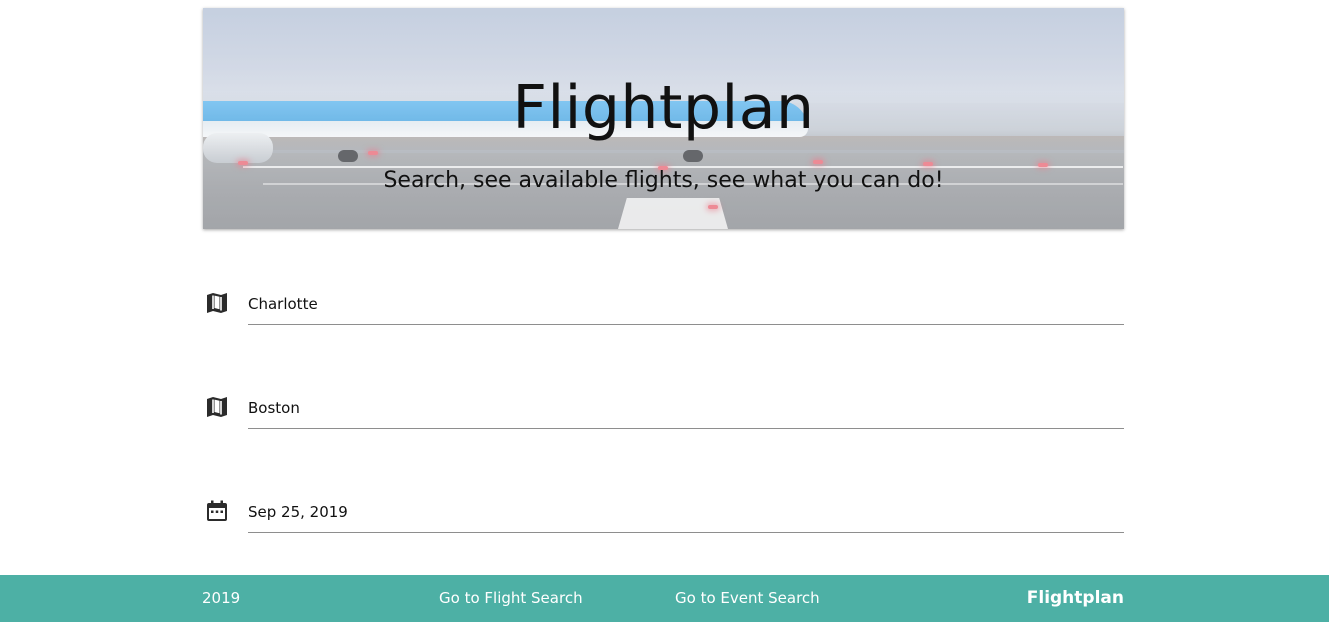  I want to click on footer-brand-logo: Flightplan, so click(1075, 598).